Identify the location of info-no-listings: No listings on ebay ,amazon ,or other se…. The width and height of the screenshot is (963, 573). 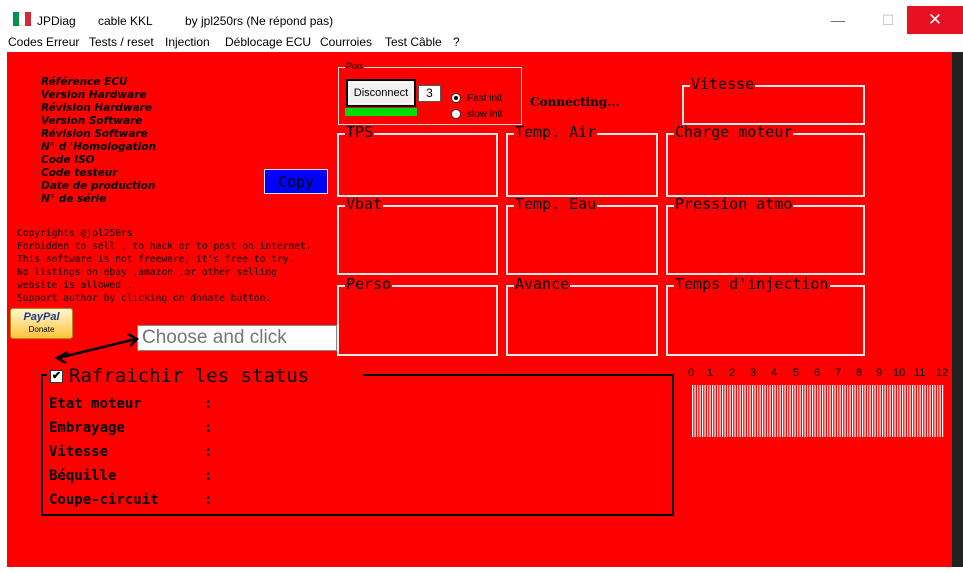
(147, 272).